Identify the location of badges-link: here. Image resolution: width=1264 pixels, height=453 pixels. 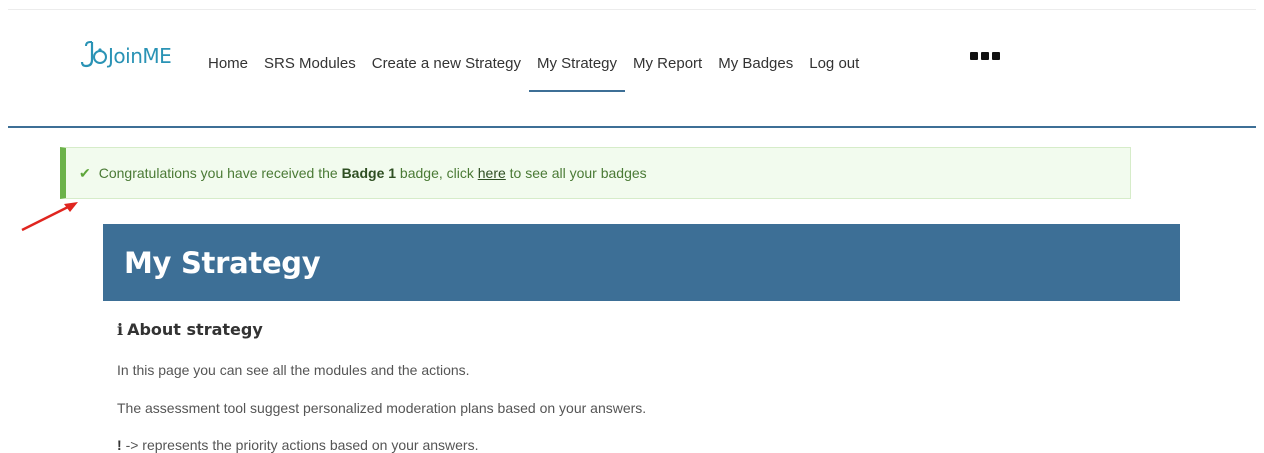
(492, 173).